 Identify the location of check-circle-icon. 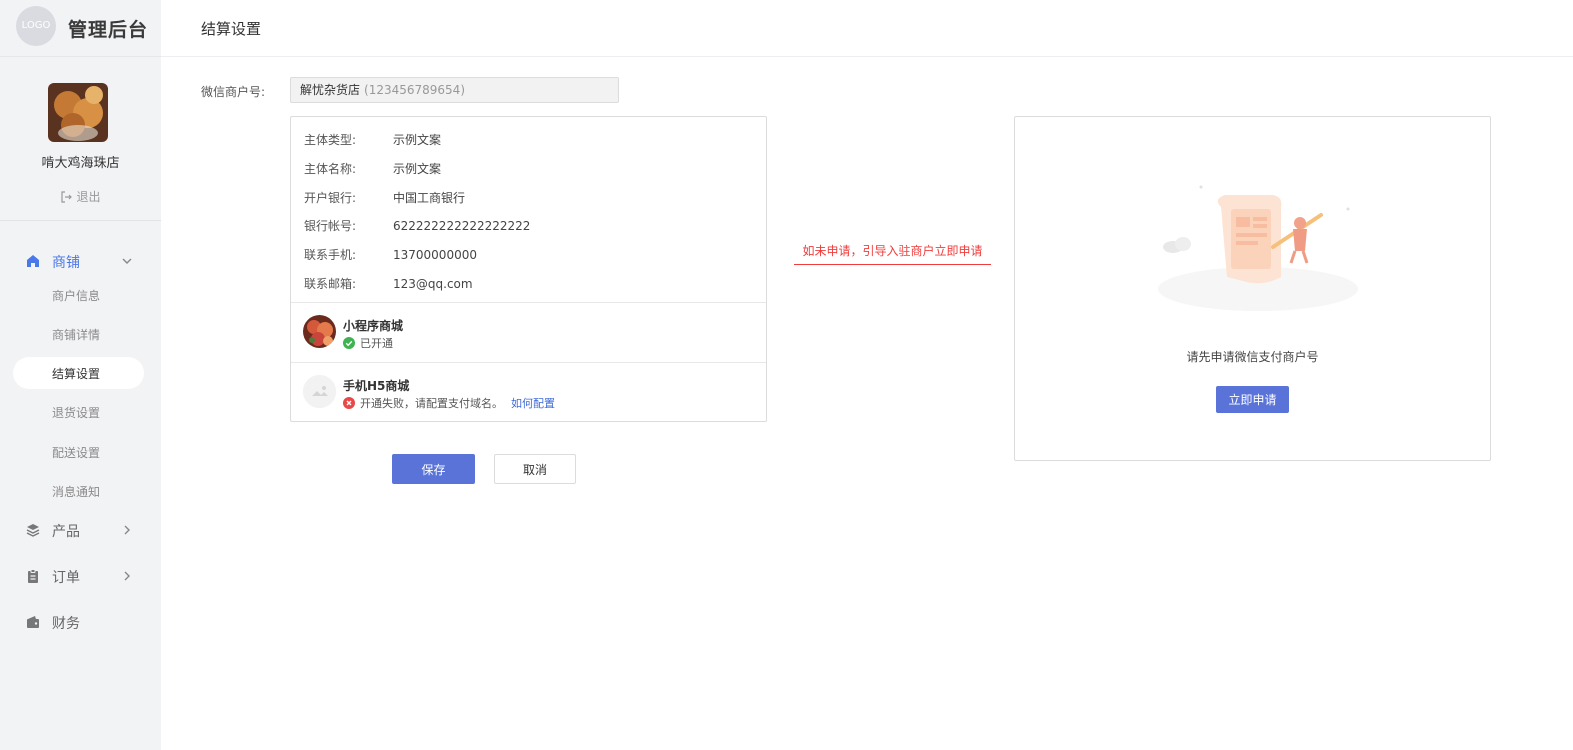
(349, 343).